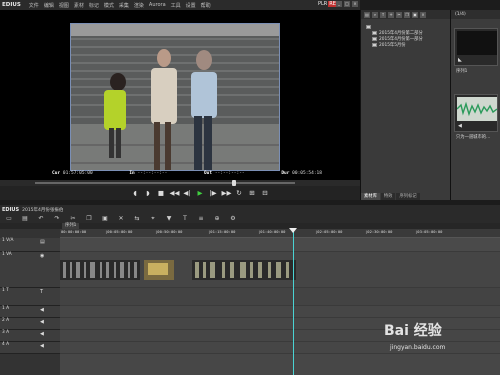 Image resolution: width=500 pixels, height=375 pixels. I want to click on sequence-icon: ◣, so click(460, 60).